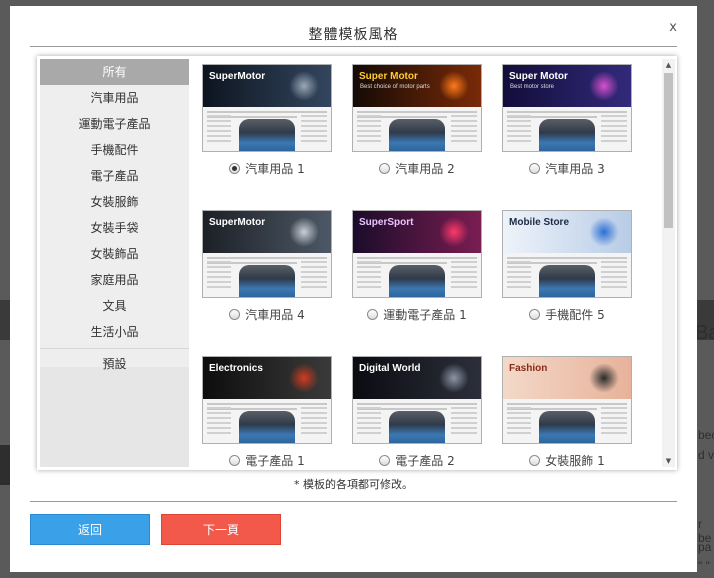 Image resolution: width=714 pixels, height=578 pixels. Describe the element at coordinates (114, 364) in the screenshot. I see `category-item: 預設` at that location.